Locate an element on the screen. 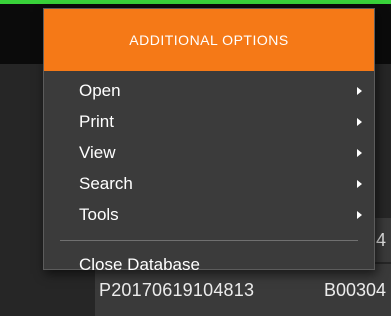 Image resolution: width=391 pixels, height=316 pixels. menu-item-print: Print is located at coordinates (209, 121).